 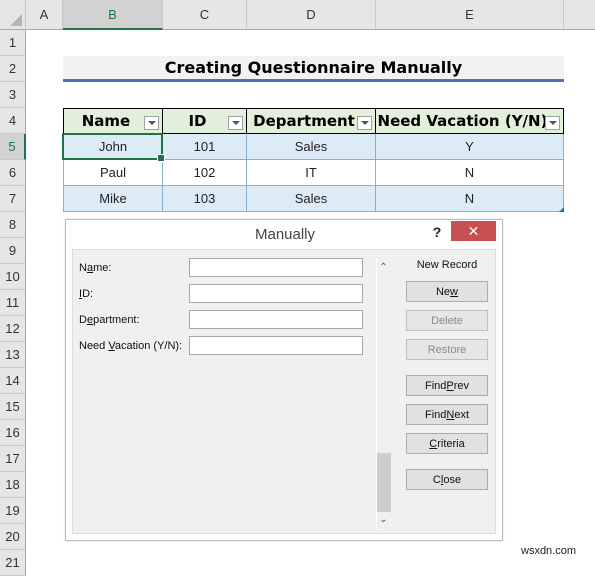 What do you see at coordinates (447, 291) in the screenshot?
I see `new-button: Ne w` at bounding box center [447, 291].